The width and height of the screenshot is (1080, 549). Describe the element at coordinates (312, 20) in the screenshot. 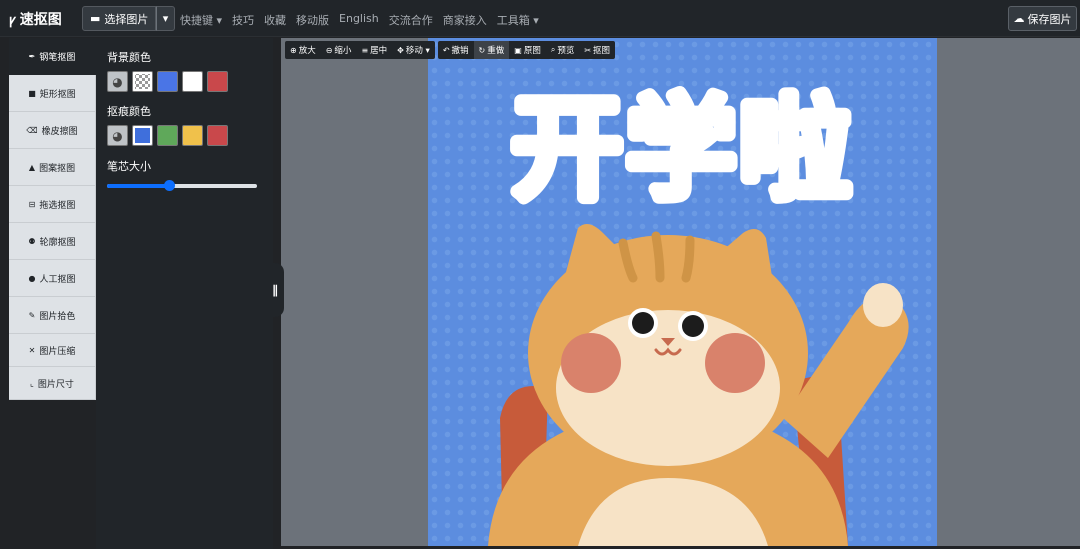

I see `nav-link-mobile: 移动版` at that location.